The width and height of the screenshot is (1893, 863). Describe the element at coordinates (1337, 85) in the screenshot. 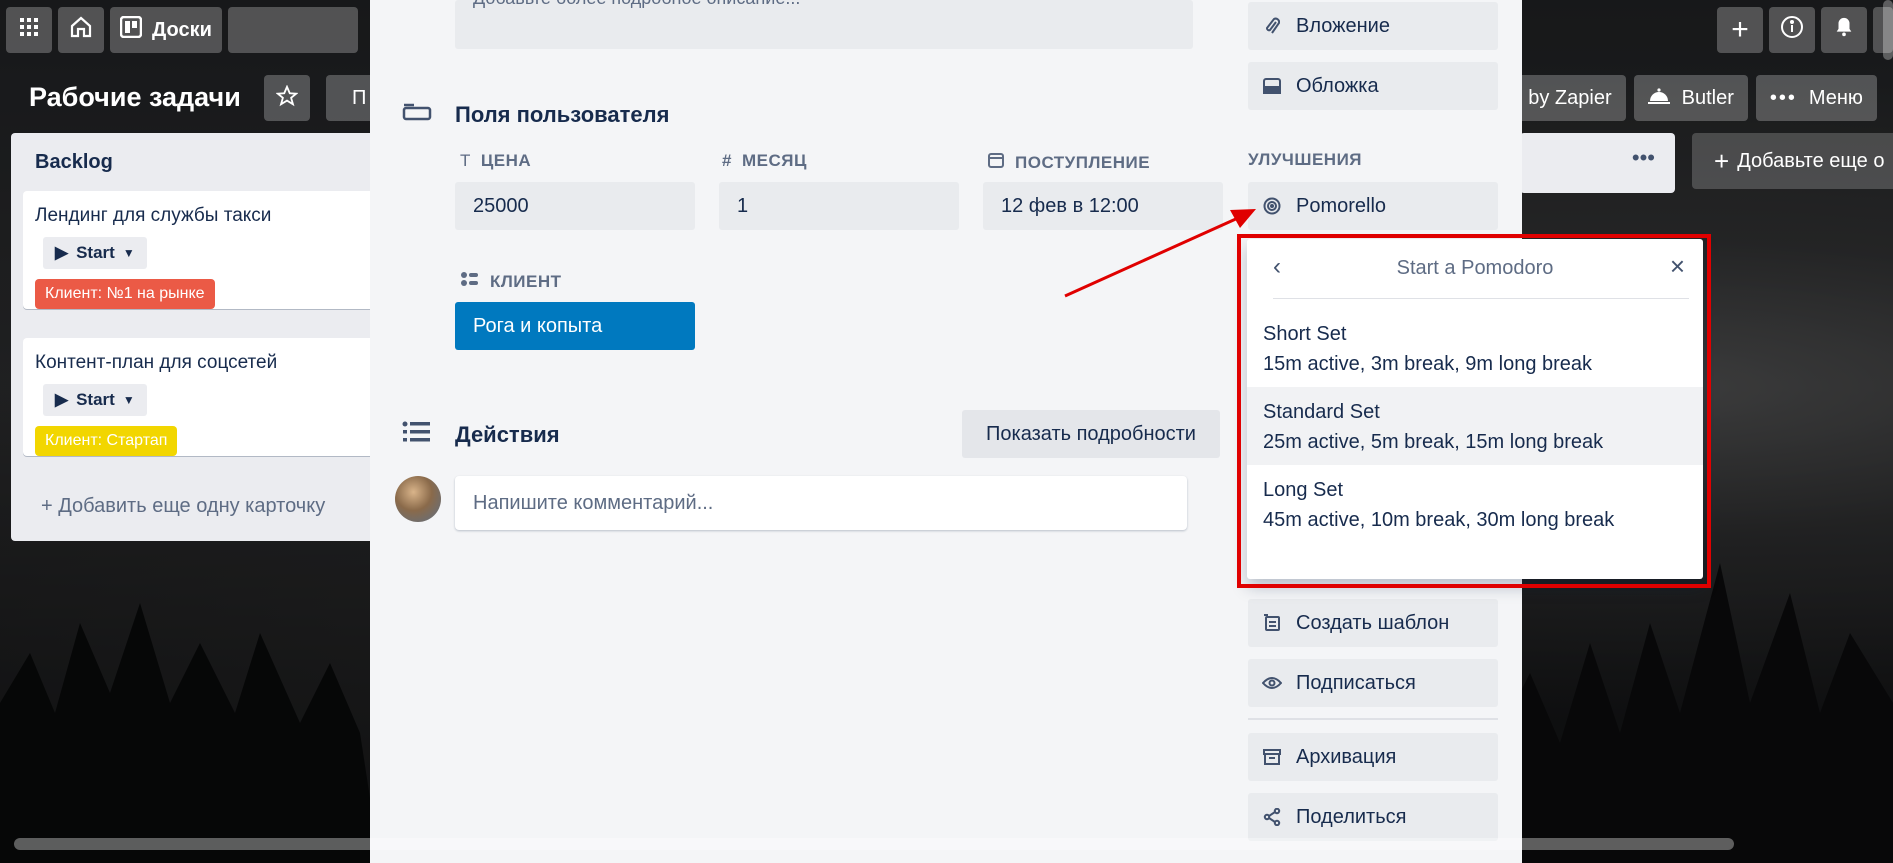

I see `cover-label: Обложка` at that location.